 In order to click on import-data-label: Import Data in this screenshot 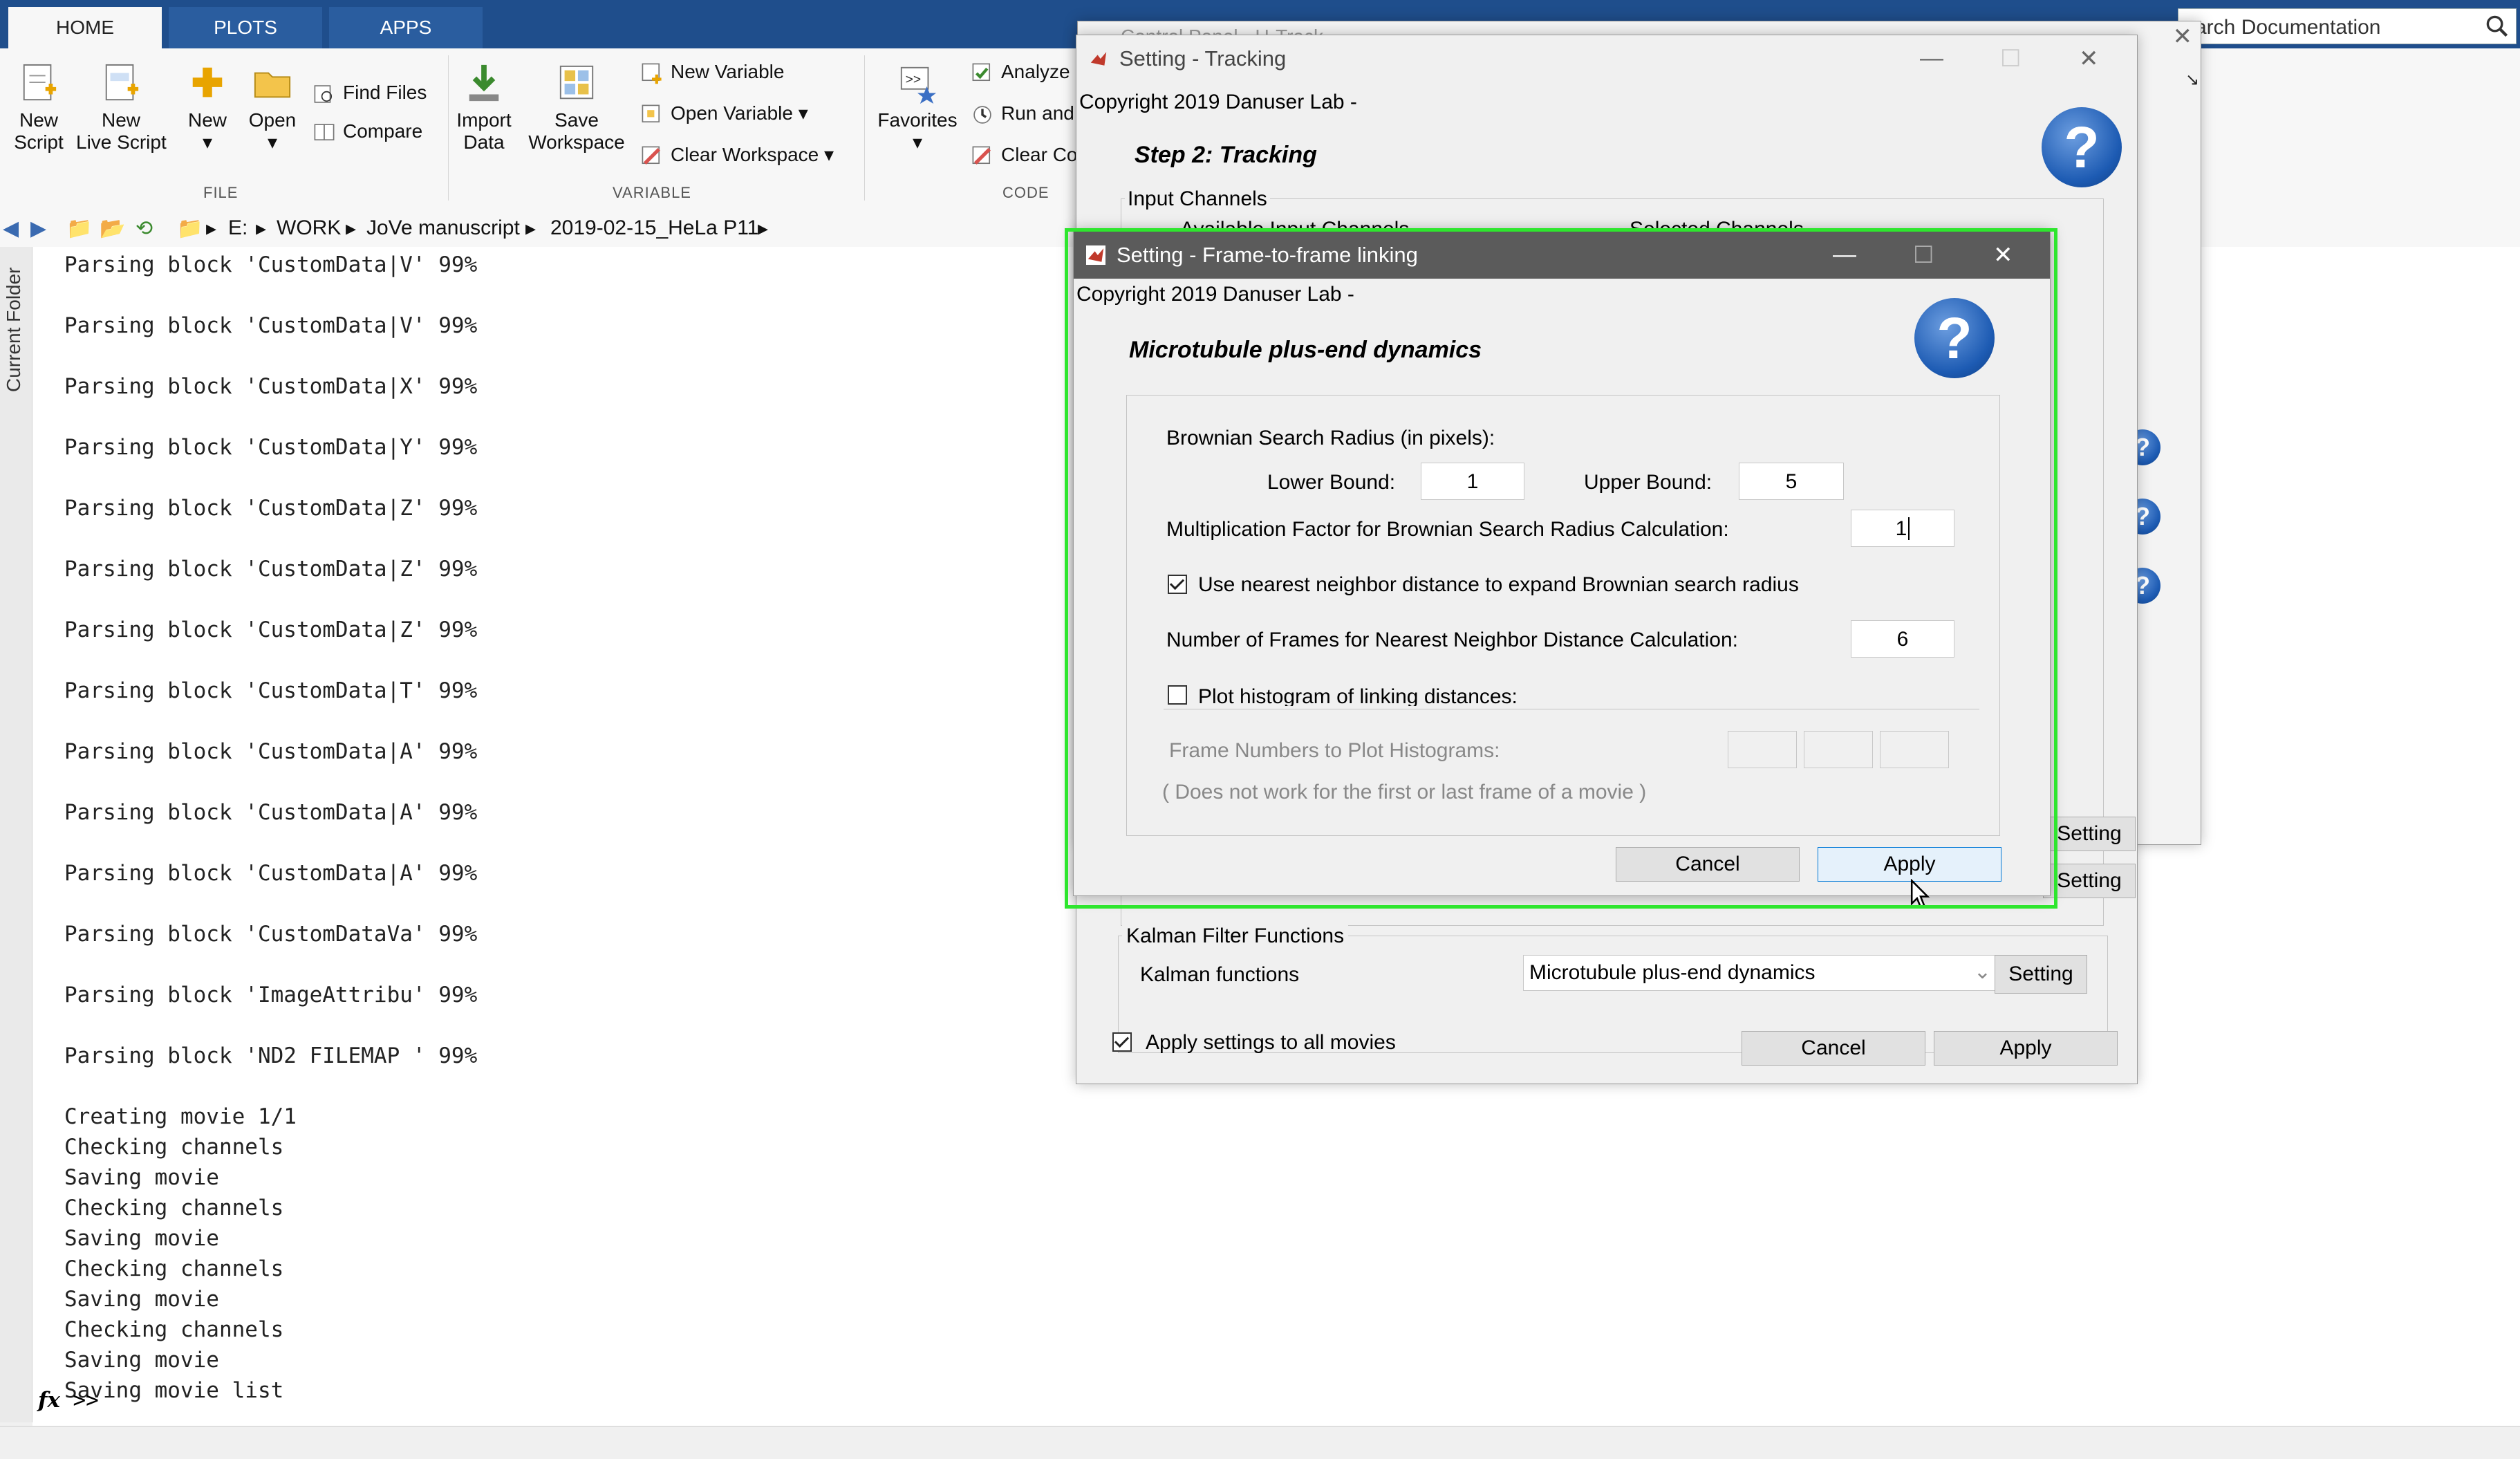, I will do `click(484, 131)`.